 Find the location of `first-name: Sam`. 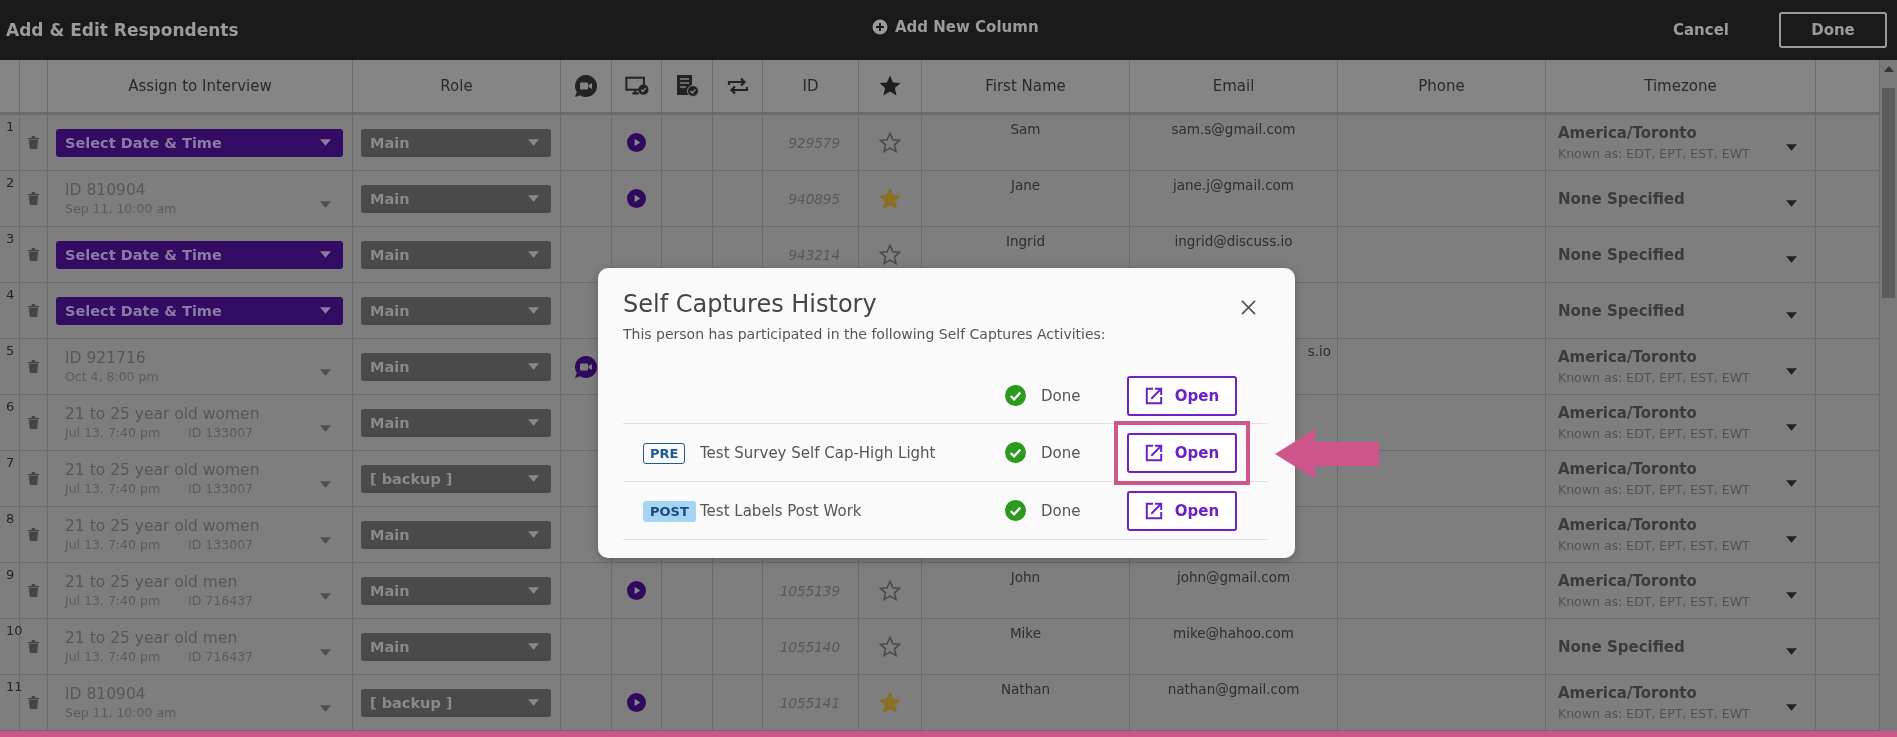

first-name: Sam is located at coordinates (1025, 129).